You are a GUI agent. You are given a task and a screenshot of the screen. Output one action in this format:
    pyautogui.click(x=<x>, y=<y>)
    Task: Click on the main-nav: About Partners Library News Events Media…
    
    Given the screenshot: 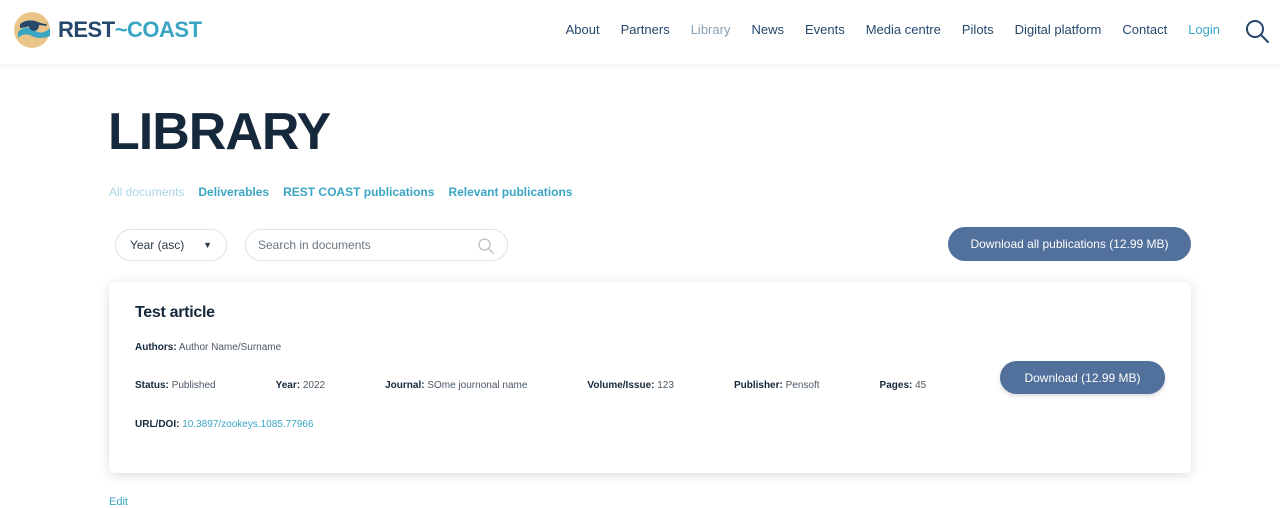 What is the action you would take?
    pyautogui.click(x=893, y=29)
    